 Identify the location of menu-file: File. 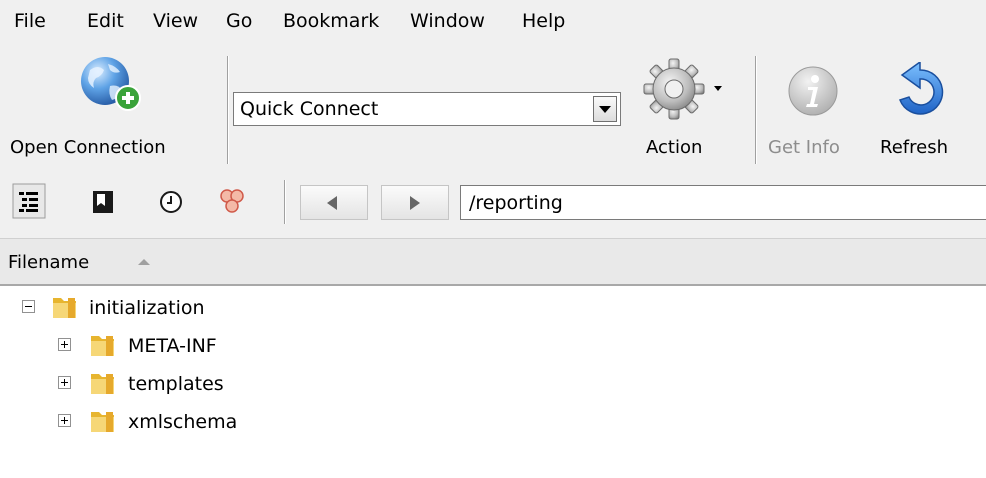
(30, 21).